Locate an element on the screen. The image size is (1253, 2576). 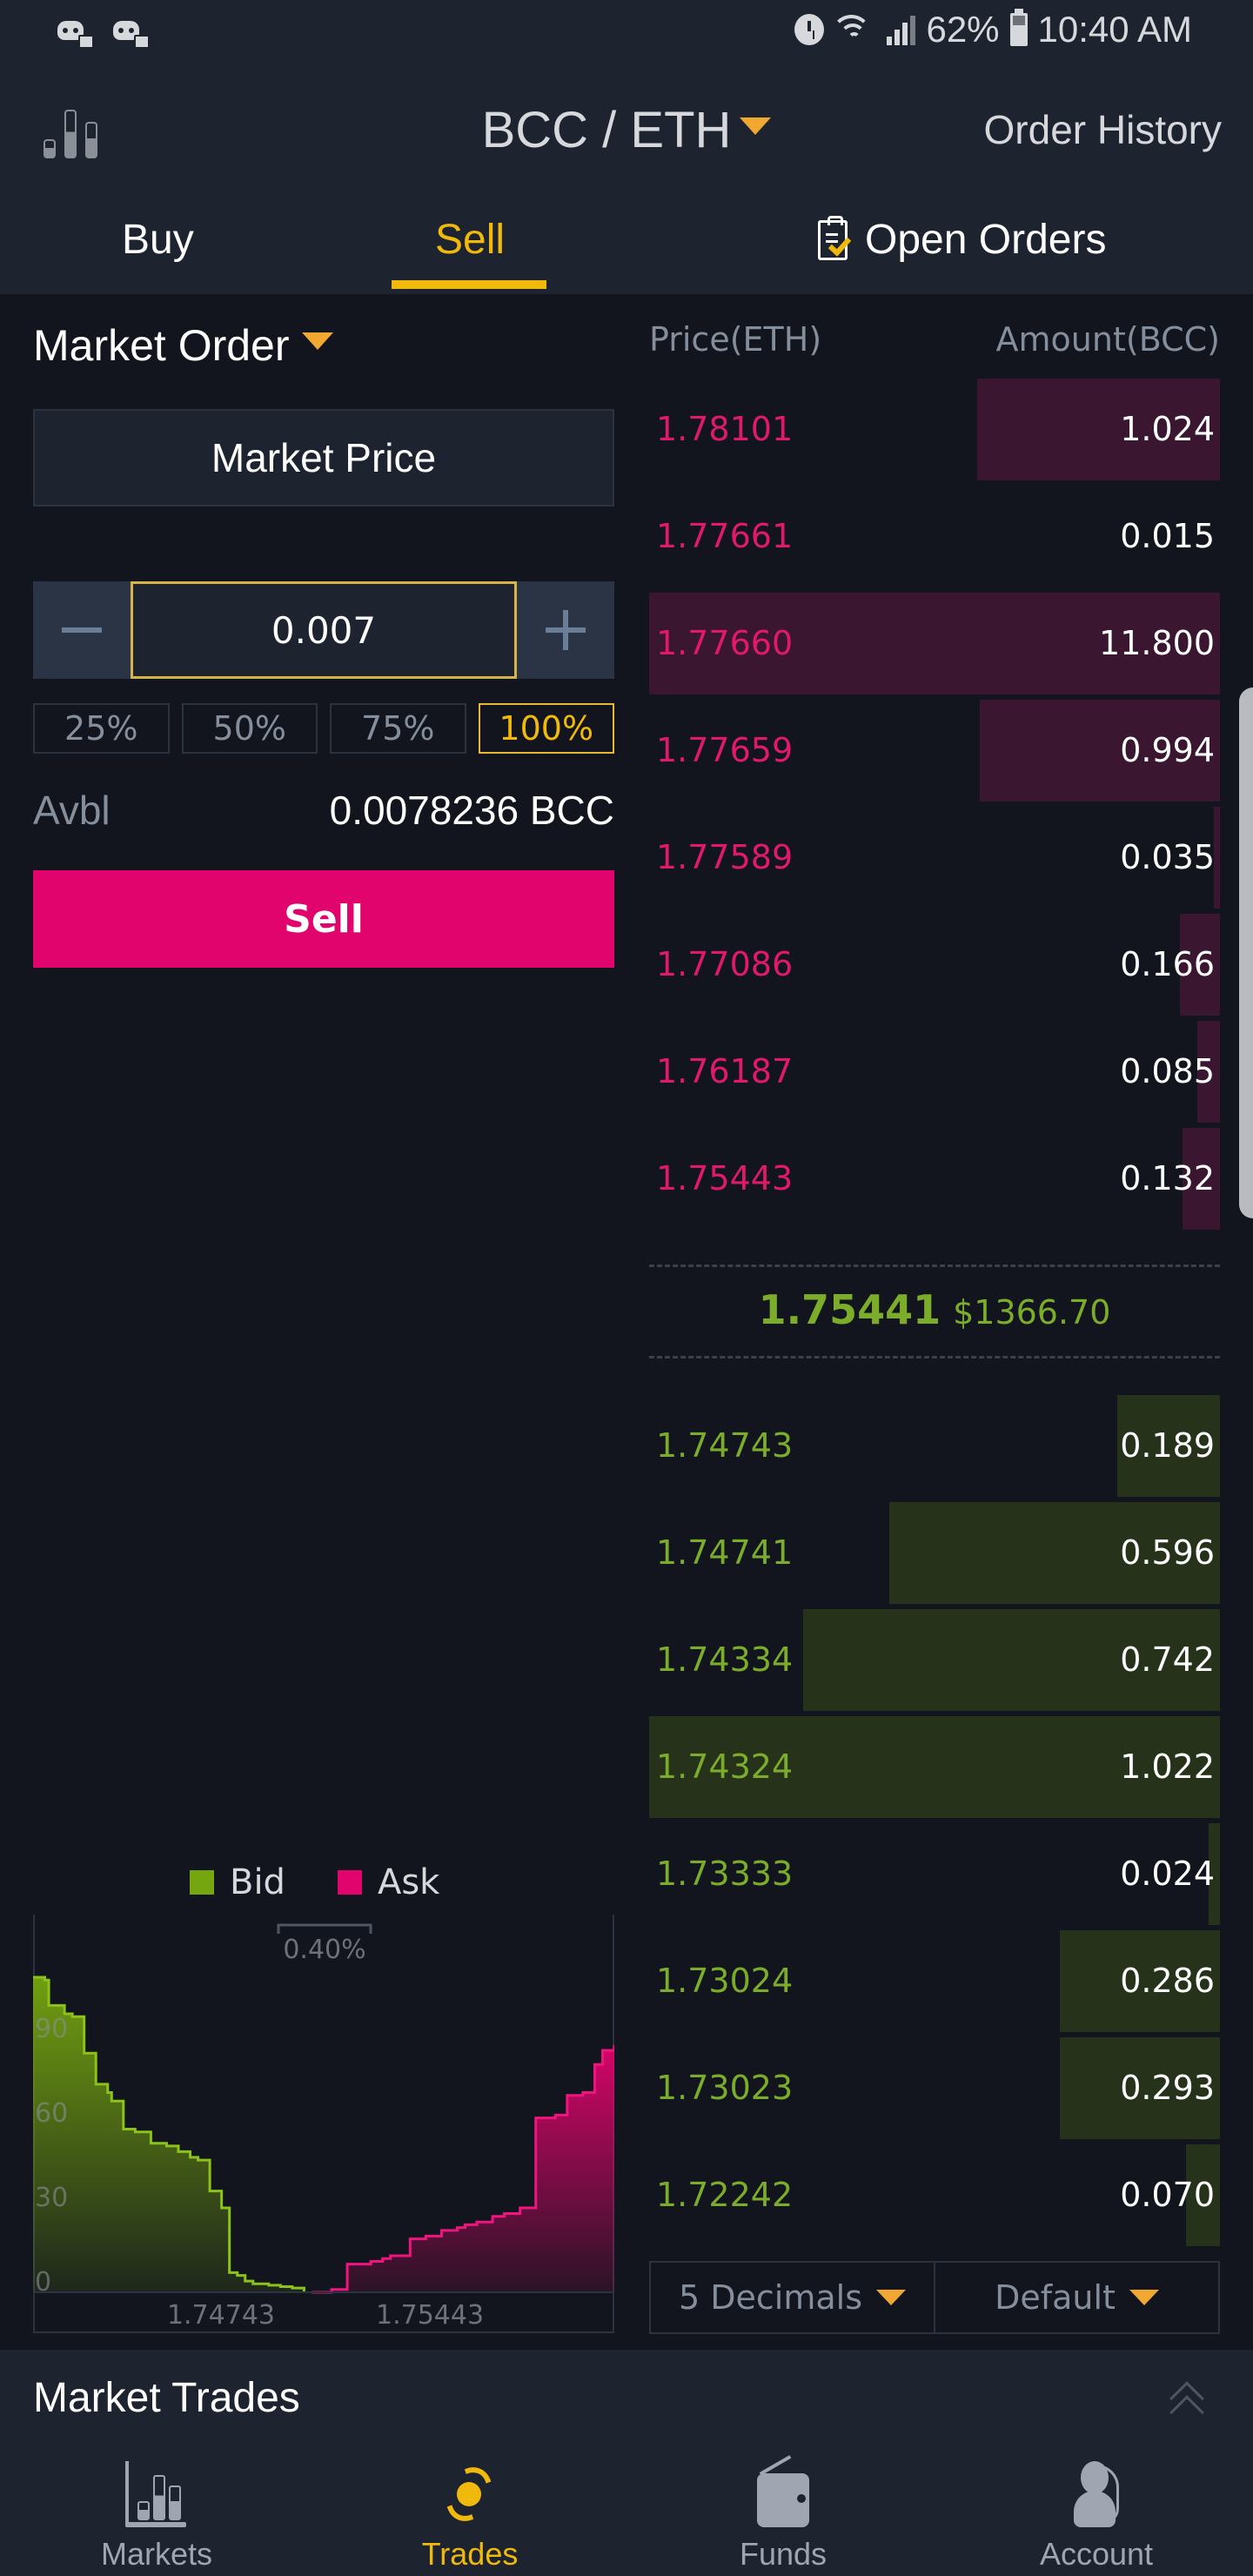
ask-amount: 11.800 is located at coordinates (1157, 643).